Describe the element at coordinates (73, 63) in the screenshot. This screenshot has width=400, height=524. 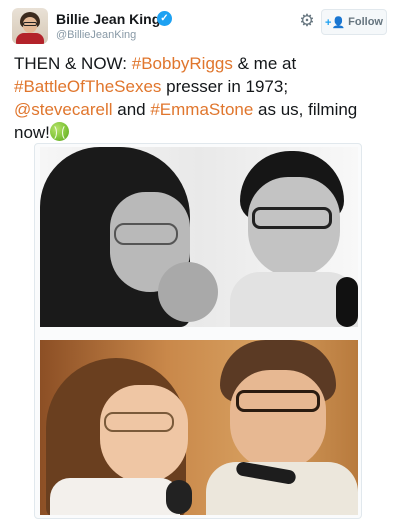
I see `tweet-text-segment: THEN & NOW:` at that location.